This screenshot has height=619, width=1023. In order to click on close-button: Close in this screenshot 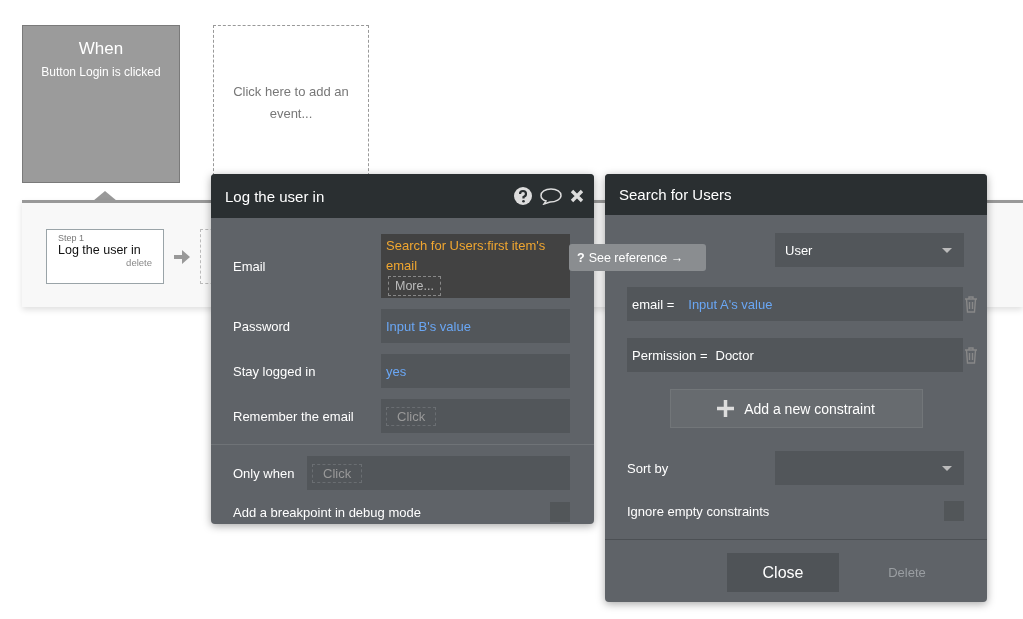, I will do `click(783, 572)`.